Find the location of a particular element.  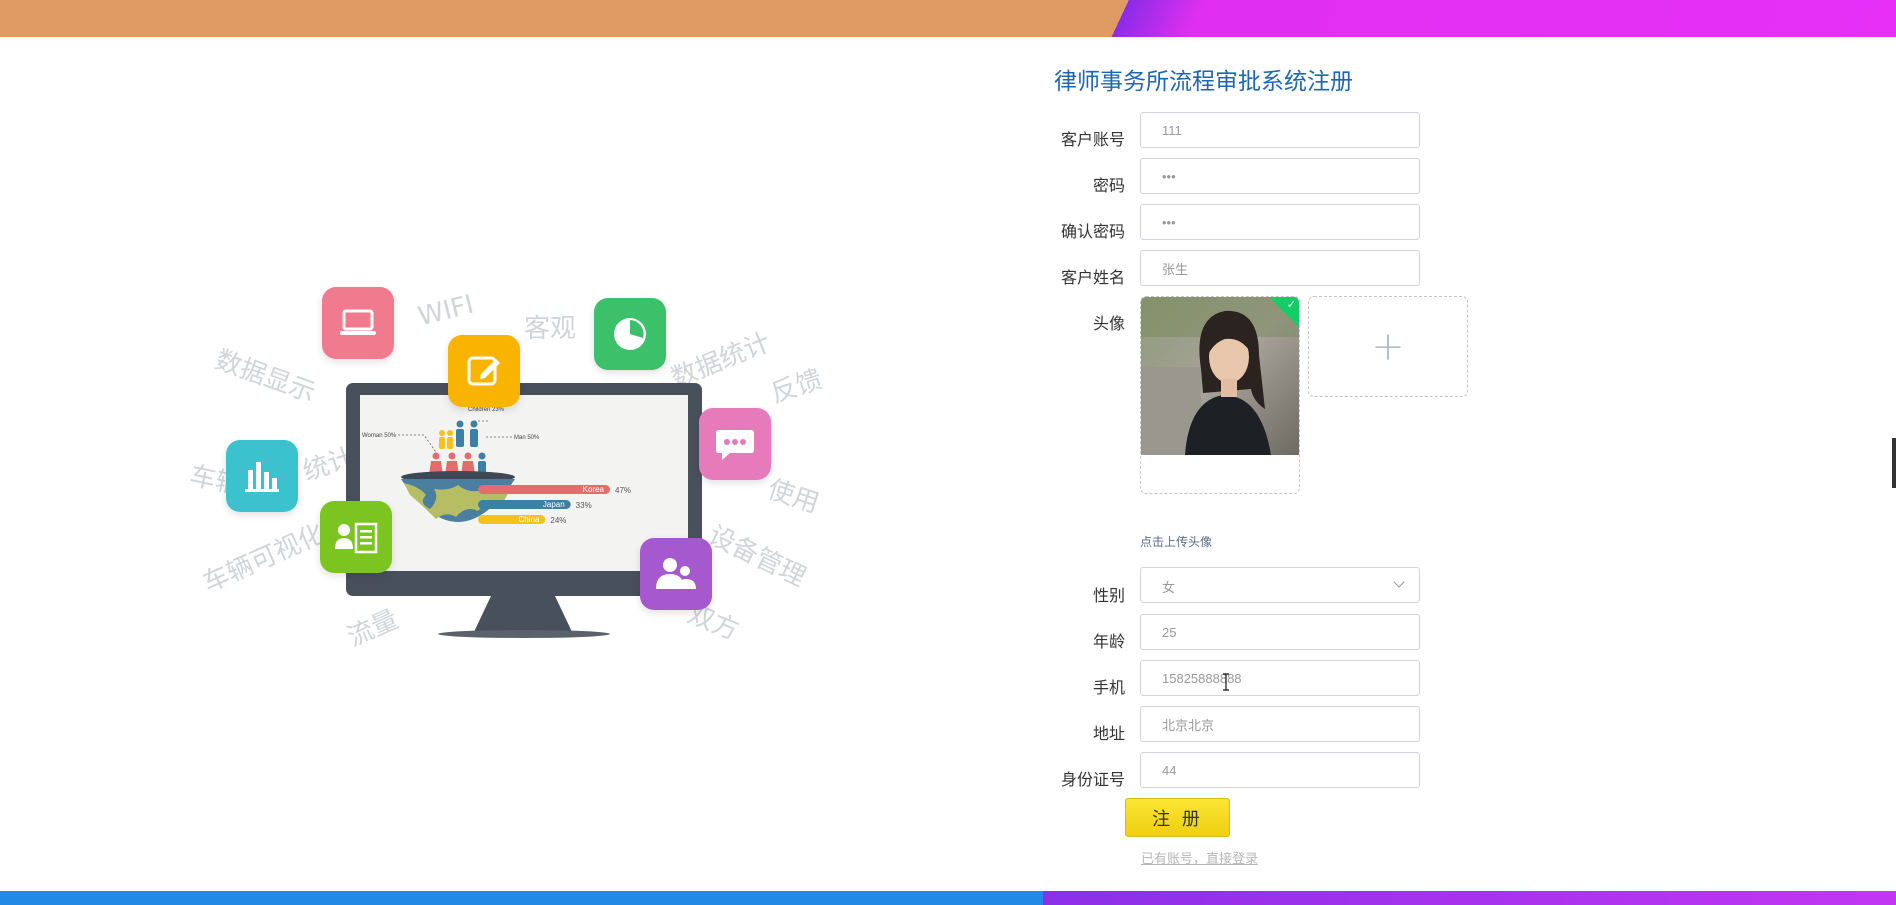

edit-icon is located at coordinates (484, 371).